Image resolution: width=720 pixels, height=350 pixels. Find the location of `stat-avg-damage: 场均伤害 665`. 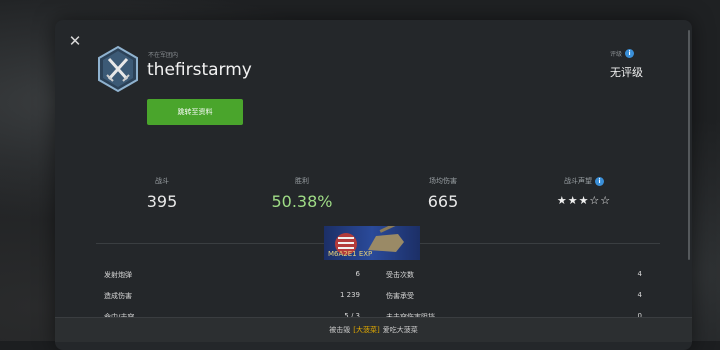

stat-avg-damage: 场均伤害 665 is located at coordinates (443, 193).